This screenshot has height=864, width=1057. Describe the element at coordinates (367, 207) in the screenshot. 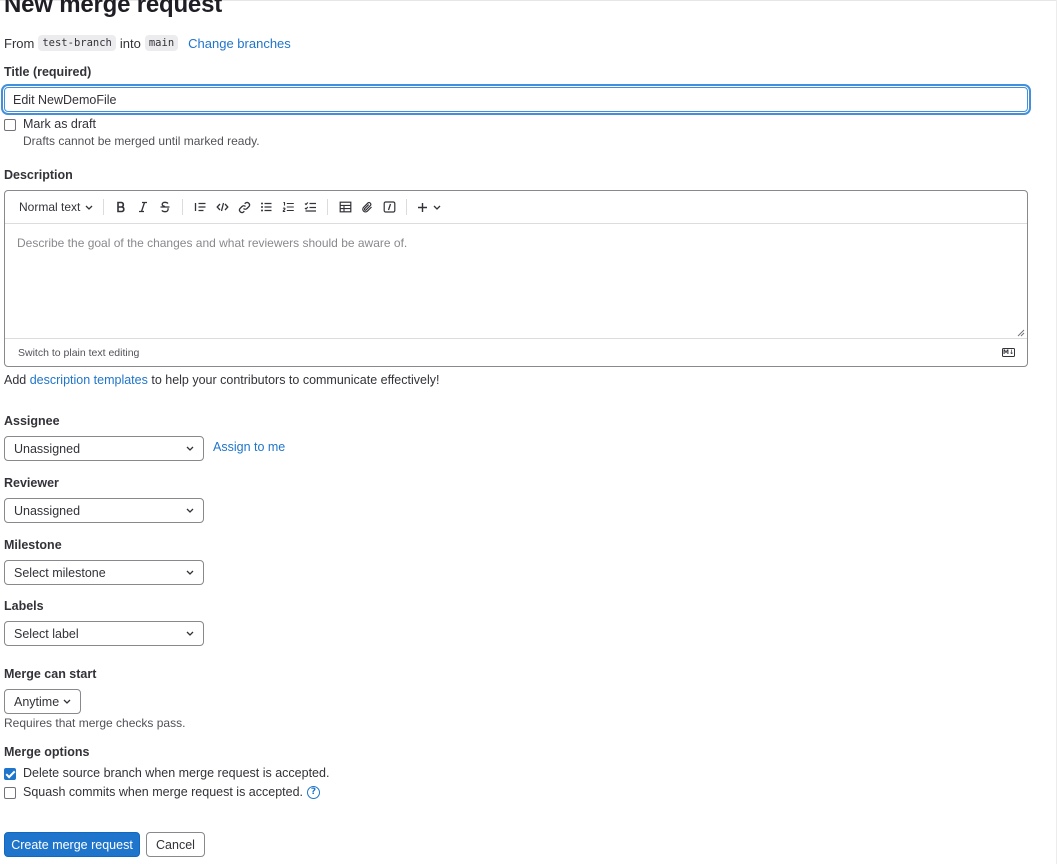

I see `attach-icon` at that location.